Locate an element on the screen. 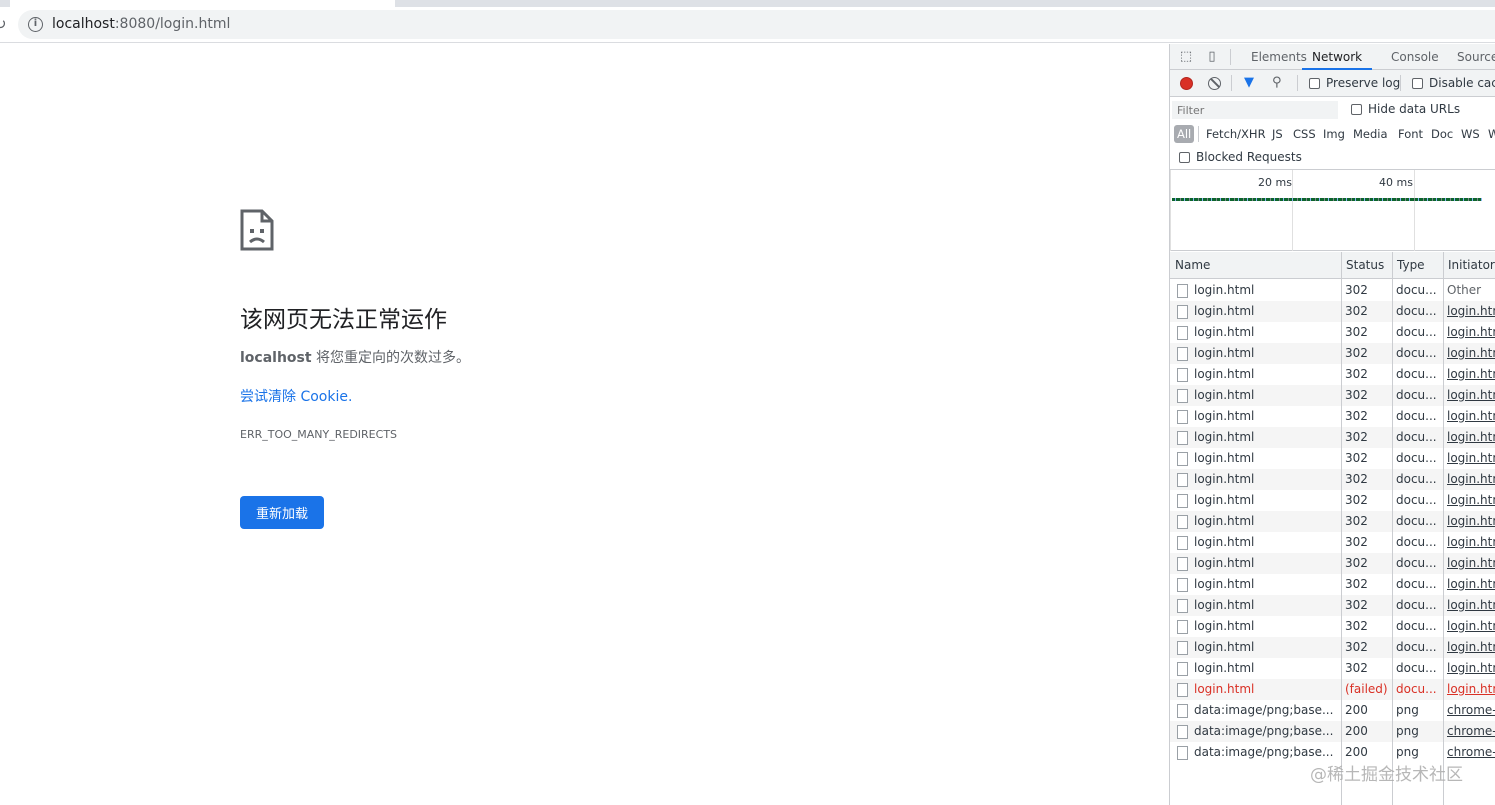 This screenshot has height=805, width=1495. watermark: @稀土掘金技术社区 is located at coordinates (1386, 775).